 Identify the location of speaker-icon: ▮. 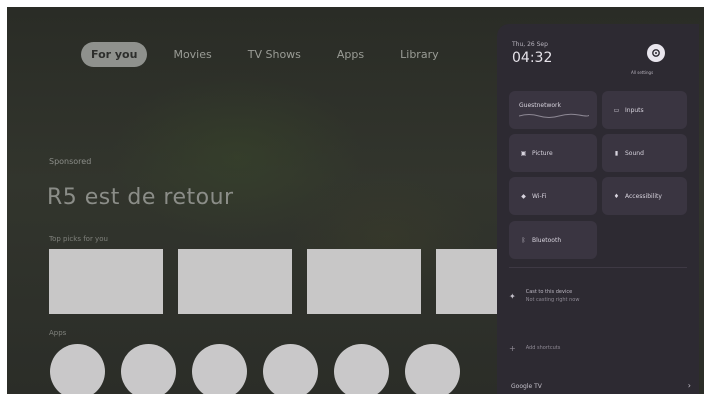
(616, 153).